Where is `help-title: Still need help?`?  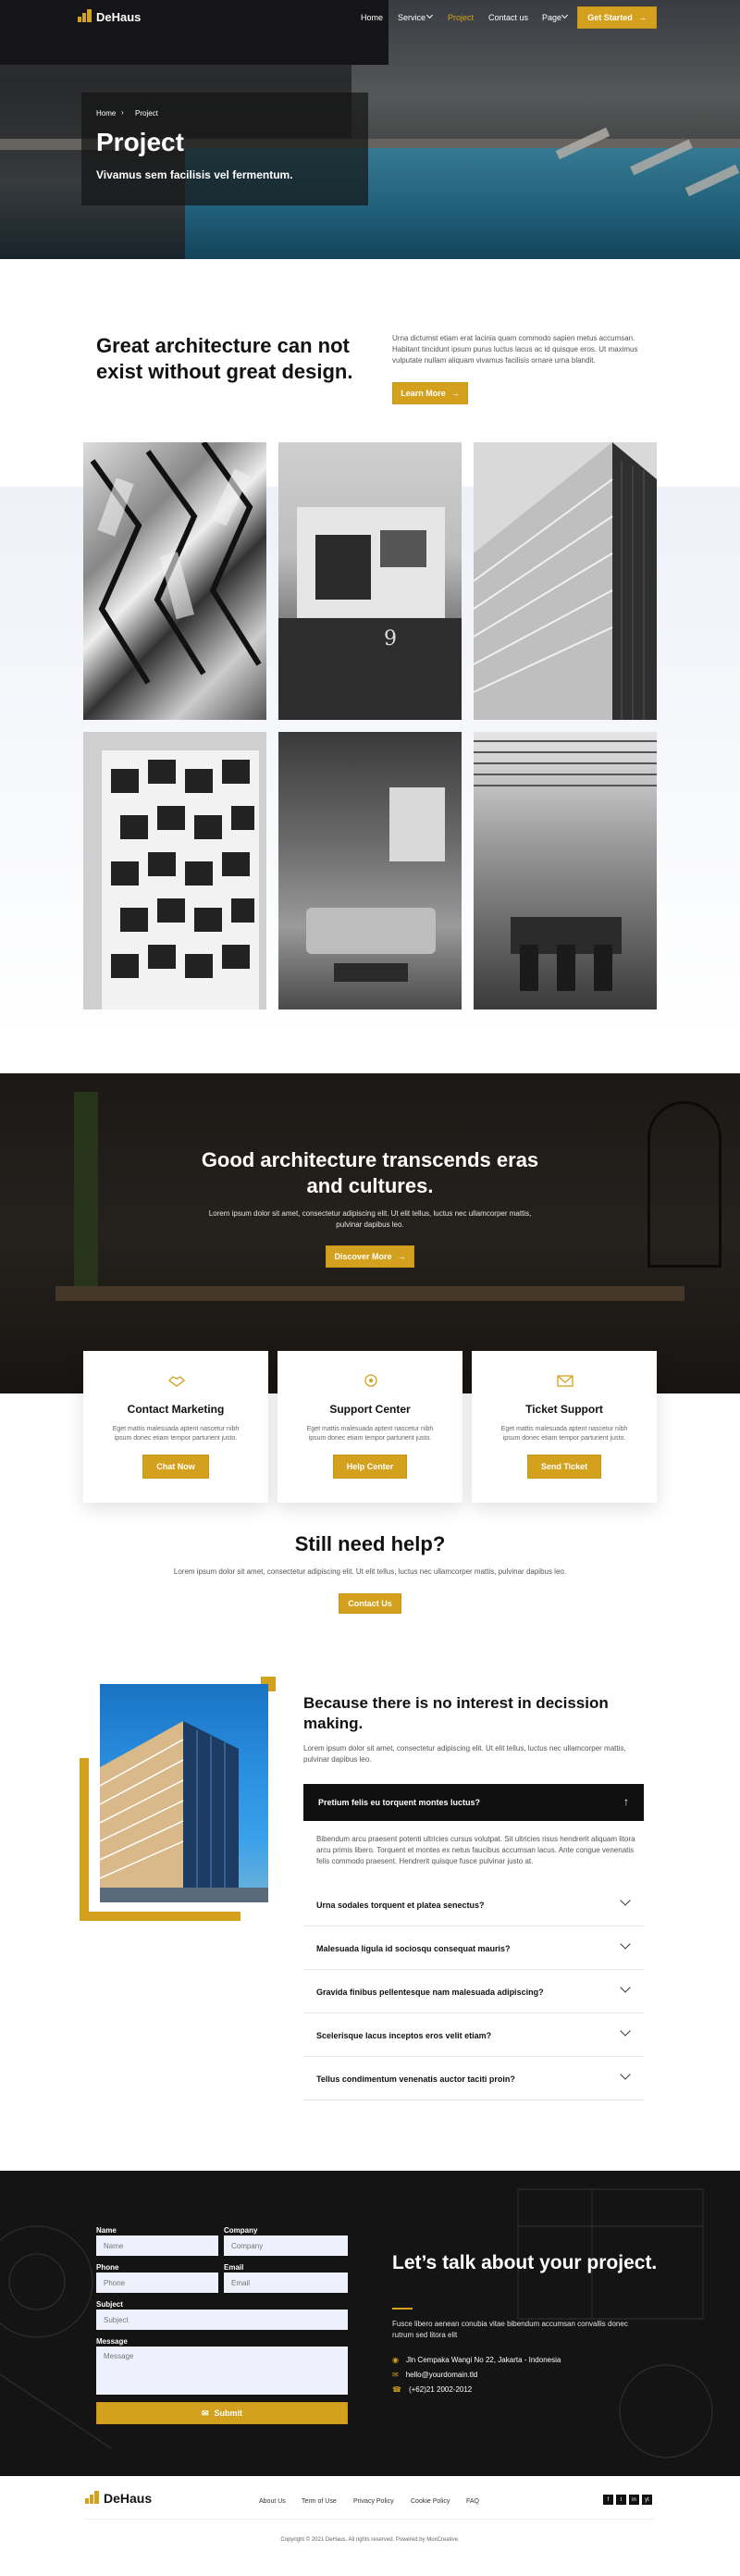
help-title: Still need help? is located at coordinates (370, 1543).